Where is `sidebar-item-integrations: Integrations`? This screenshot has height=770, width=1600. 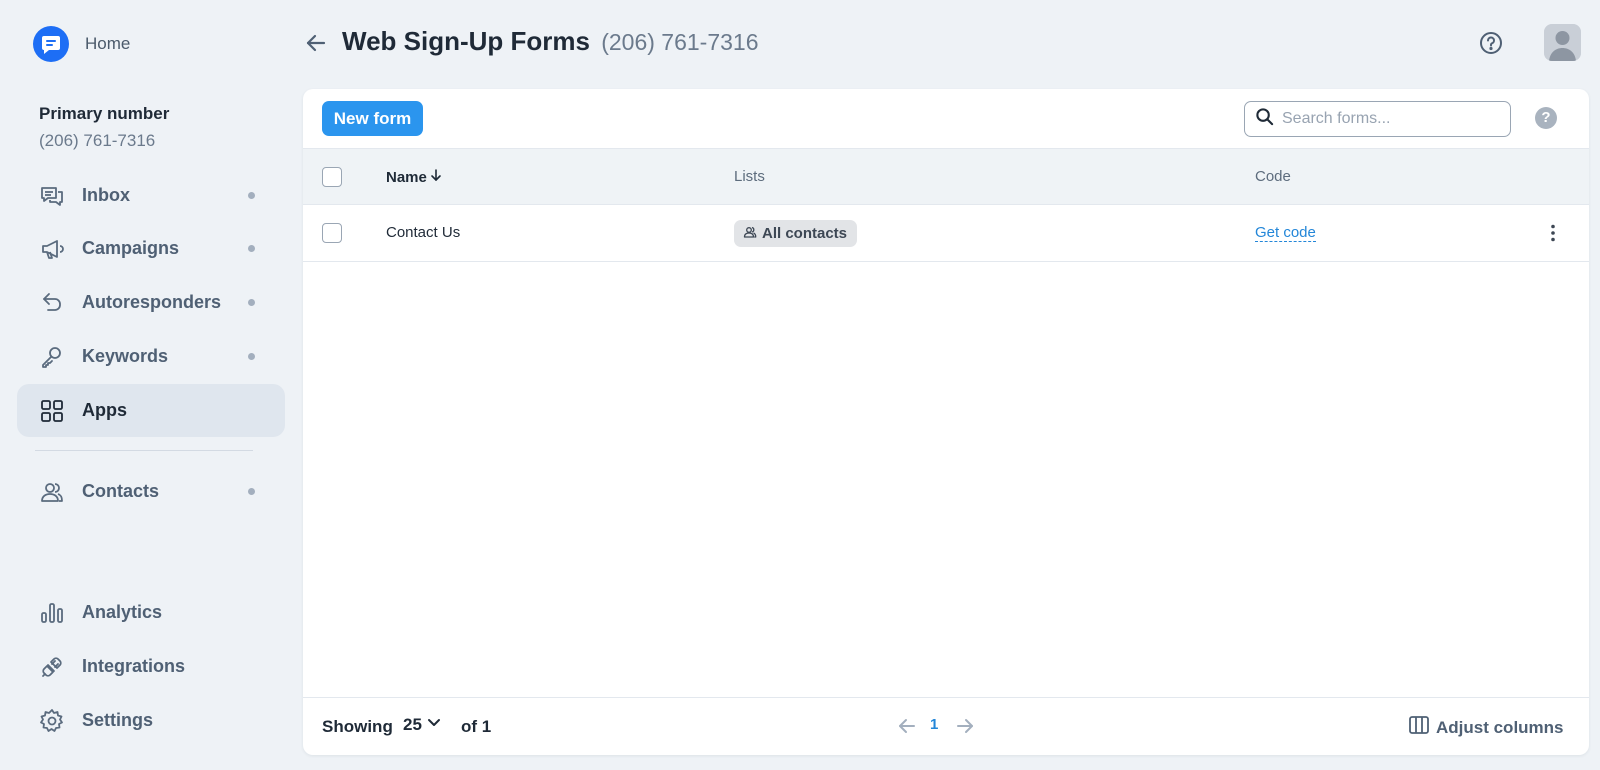
sidebar-item-integrations: Integrations is located at coordinates (151, 666).